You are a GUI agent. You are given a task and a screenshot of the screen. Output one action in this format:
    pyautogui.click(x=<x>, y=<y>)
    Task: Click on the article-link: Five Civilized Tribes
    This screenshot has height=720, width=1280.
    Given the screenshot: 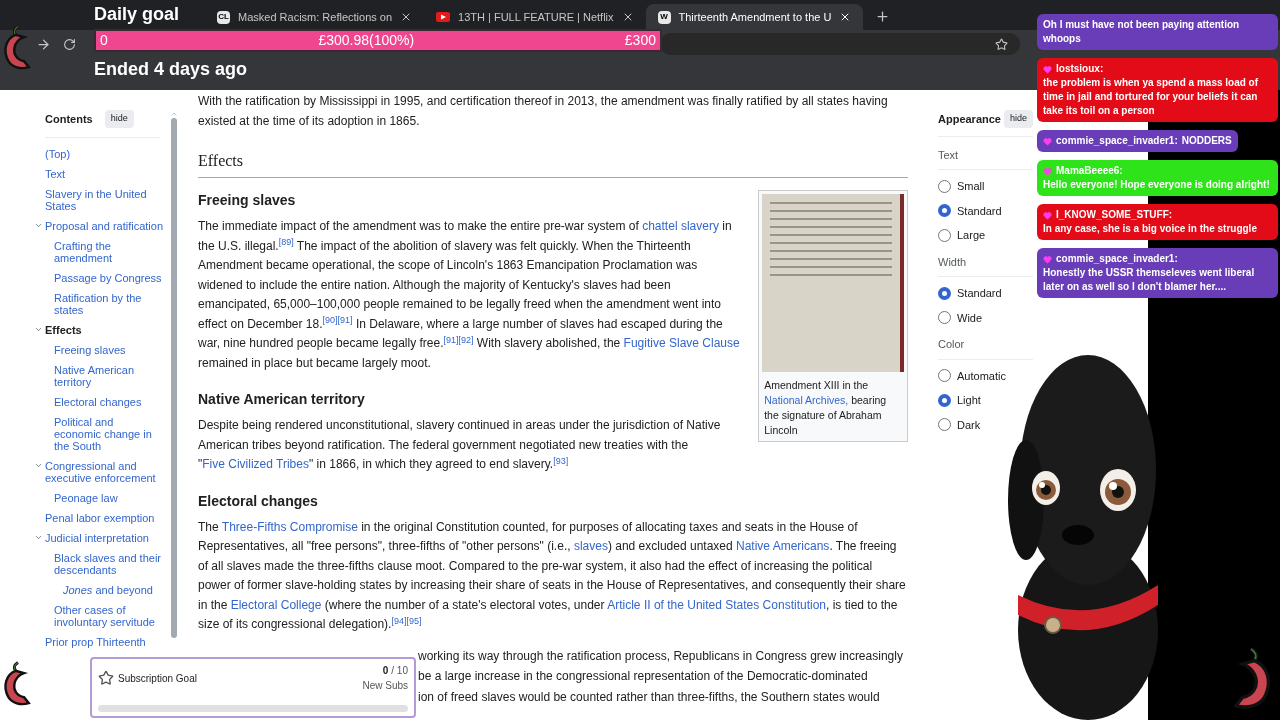 What is the action you would take?
    pyautogui.click(x=255, y=464)
    